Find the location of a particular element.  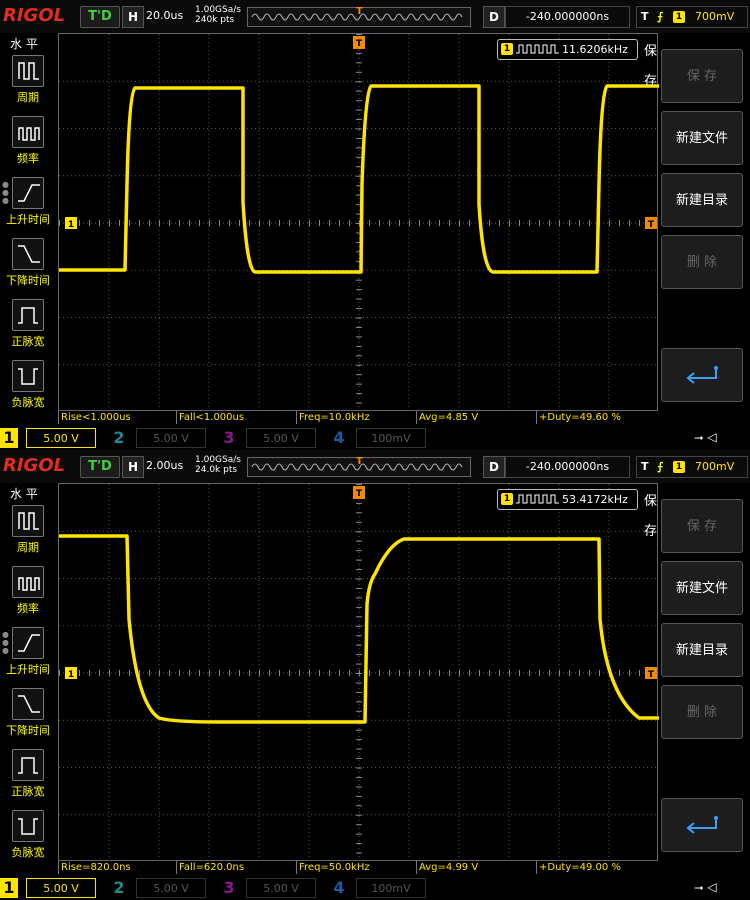

timebase-value: 20.0us is located at coordinates (169, 16).